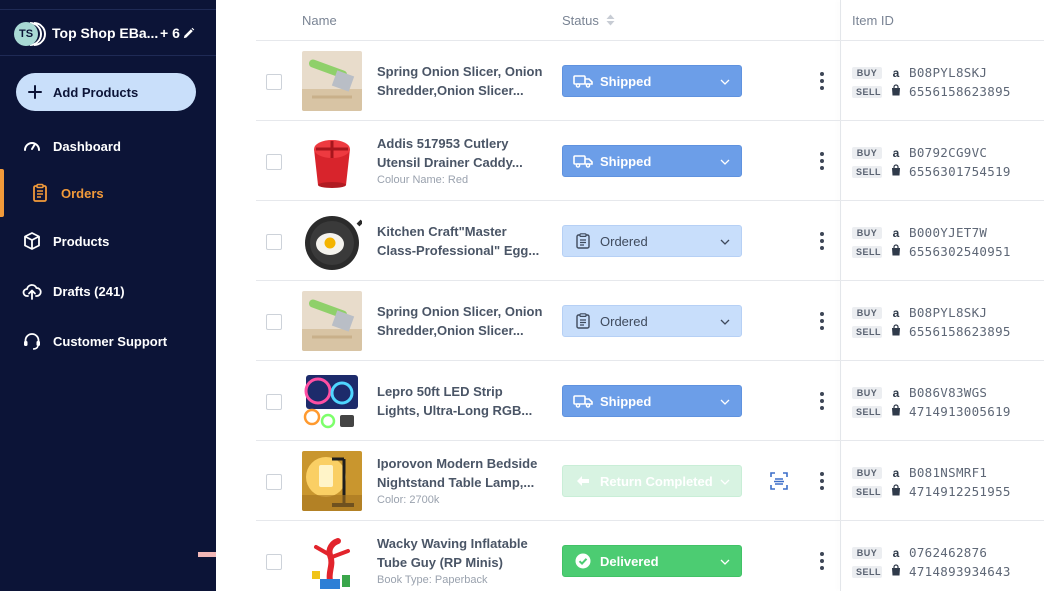  Describe the element at coordinates (626, 81) in the screenshot. I see `status-label: Shipped` at that location.